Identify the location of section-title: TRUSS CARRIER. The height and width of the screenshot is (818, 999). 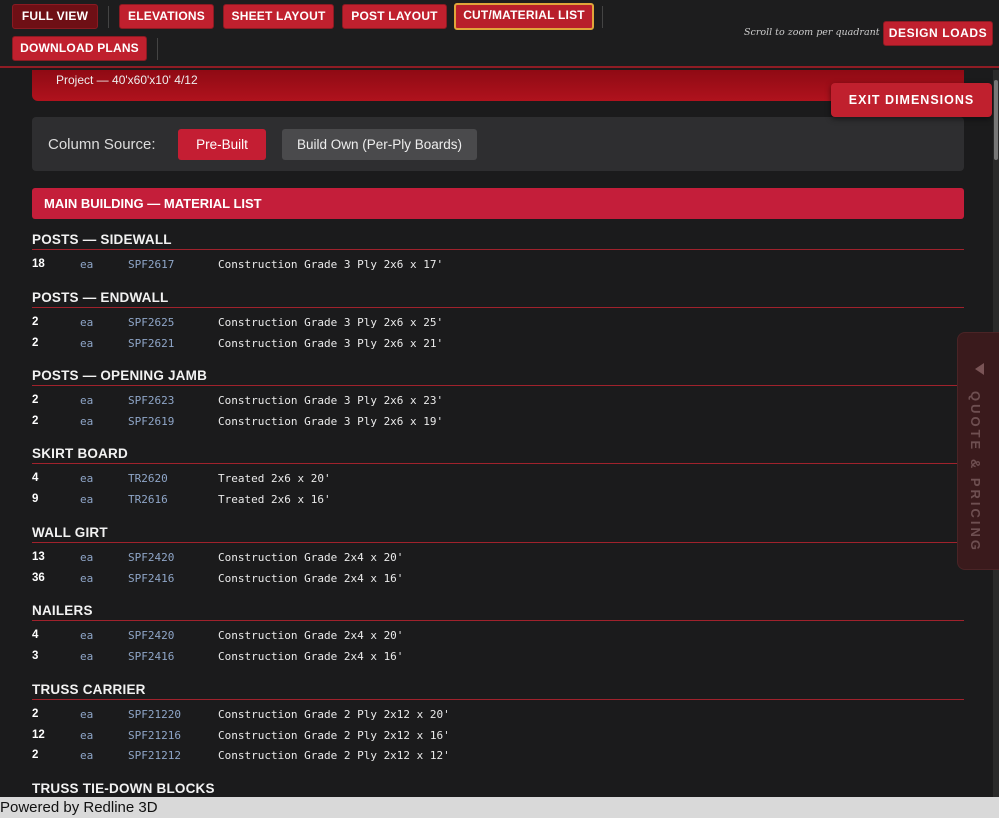
(498, 690).